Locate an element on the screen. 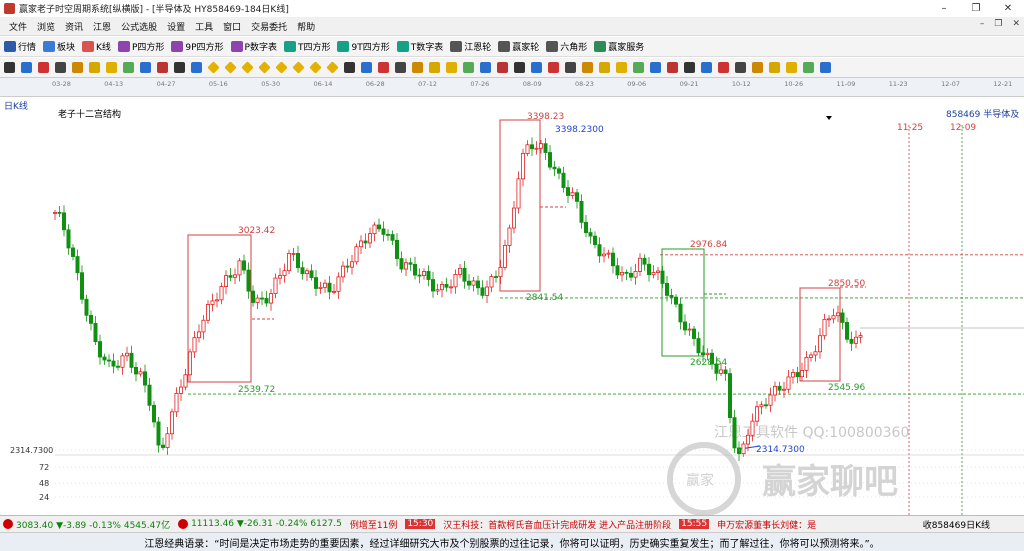 Image resolution: width=1024 pixels, height=551 pixels. arrow-right-icon is located at coordinates (162, 67).